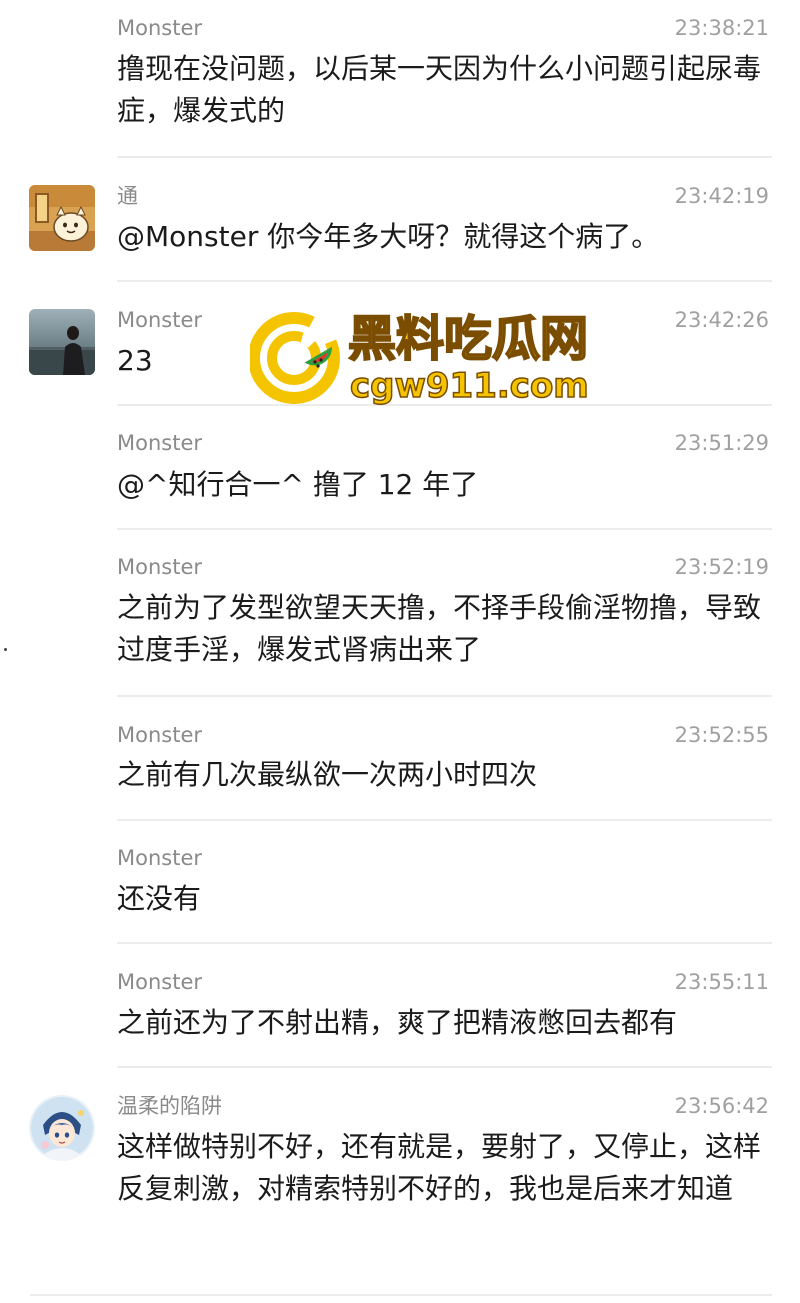  I want to click on anime-avatar-icon, so click(62, 1128).